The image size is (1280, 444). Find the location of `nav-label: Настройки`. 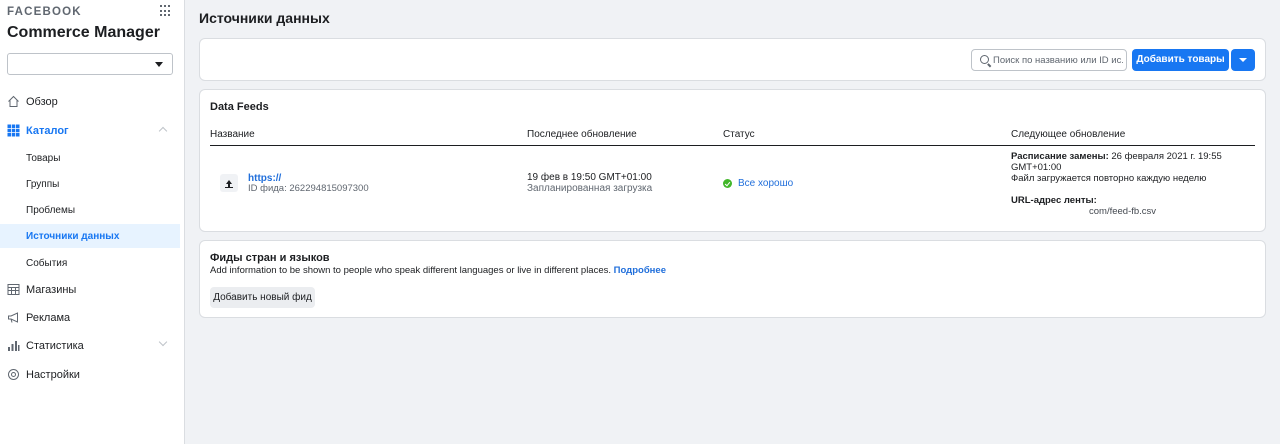

nav-label: Настройки is located at coordinates (53, 375).